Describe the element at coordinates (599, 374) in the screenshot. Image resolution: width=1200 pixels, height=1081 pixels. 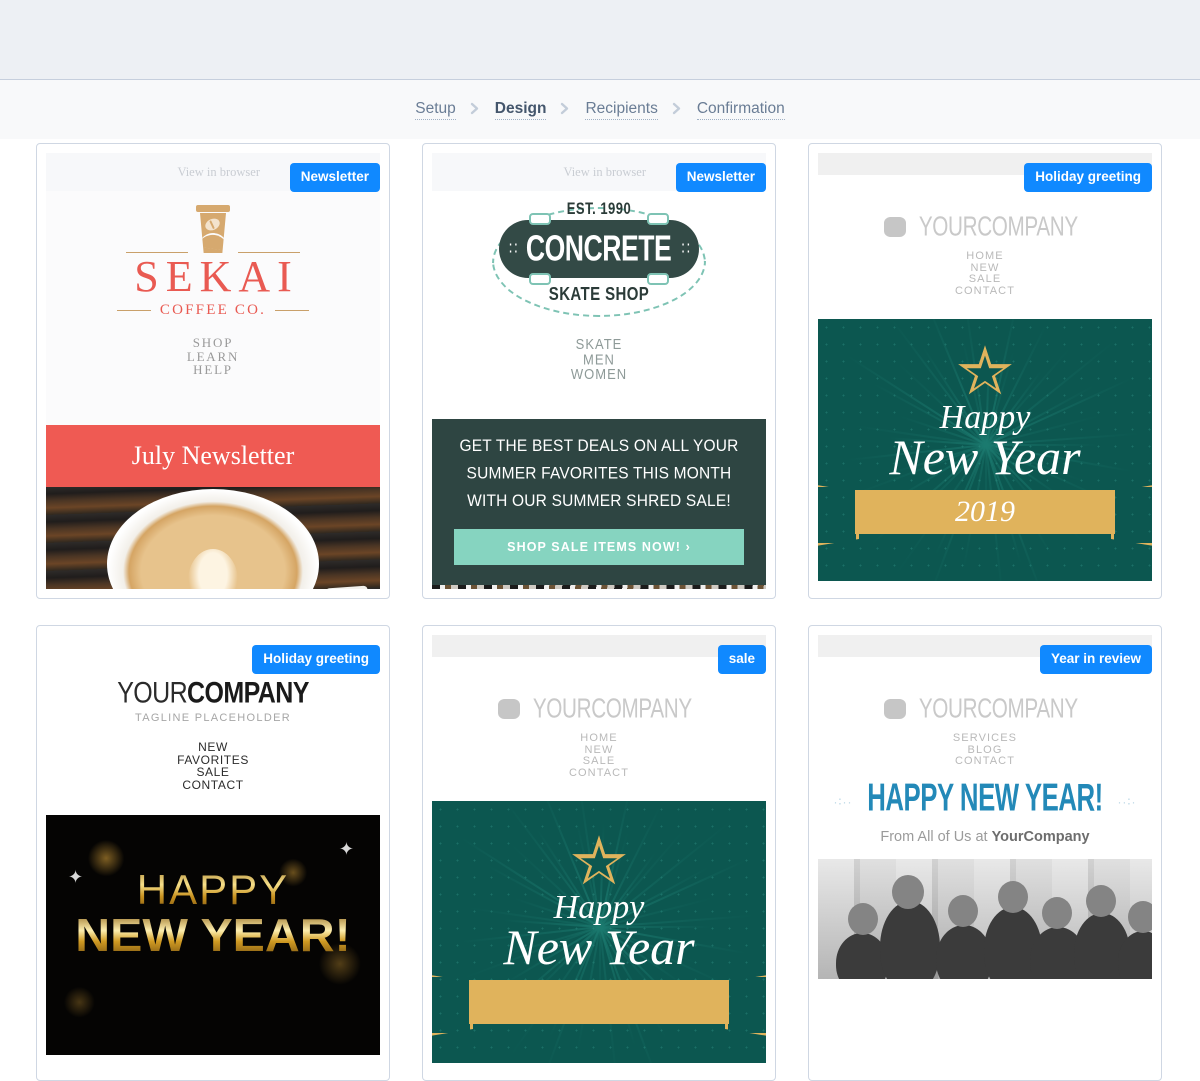
I see `email-nav-item: WOMEN` at that location.